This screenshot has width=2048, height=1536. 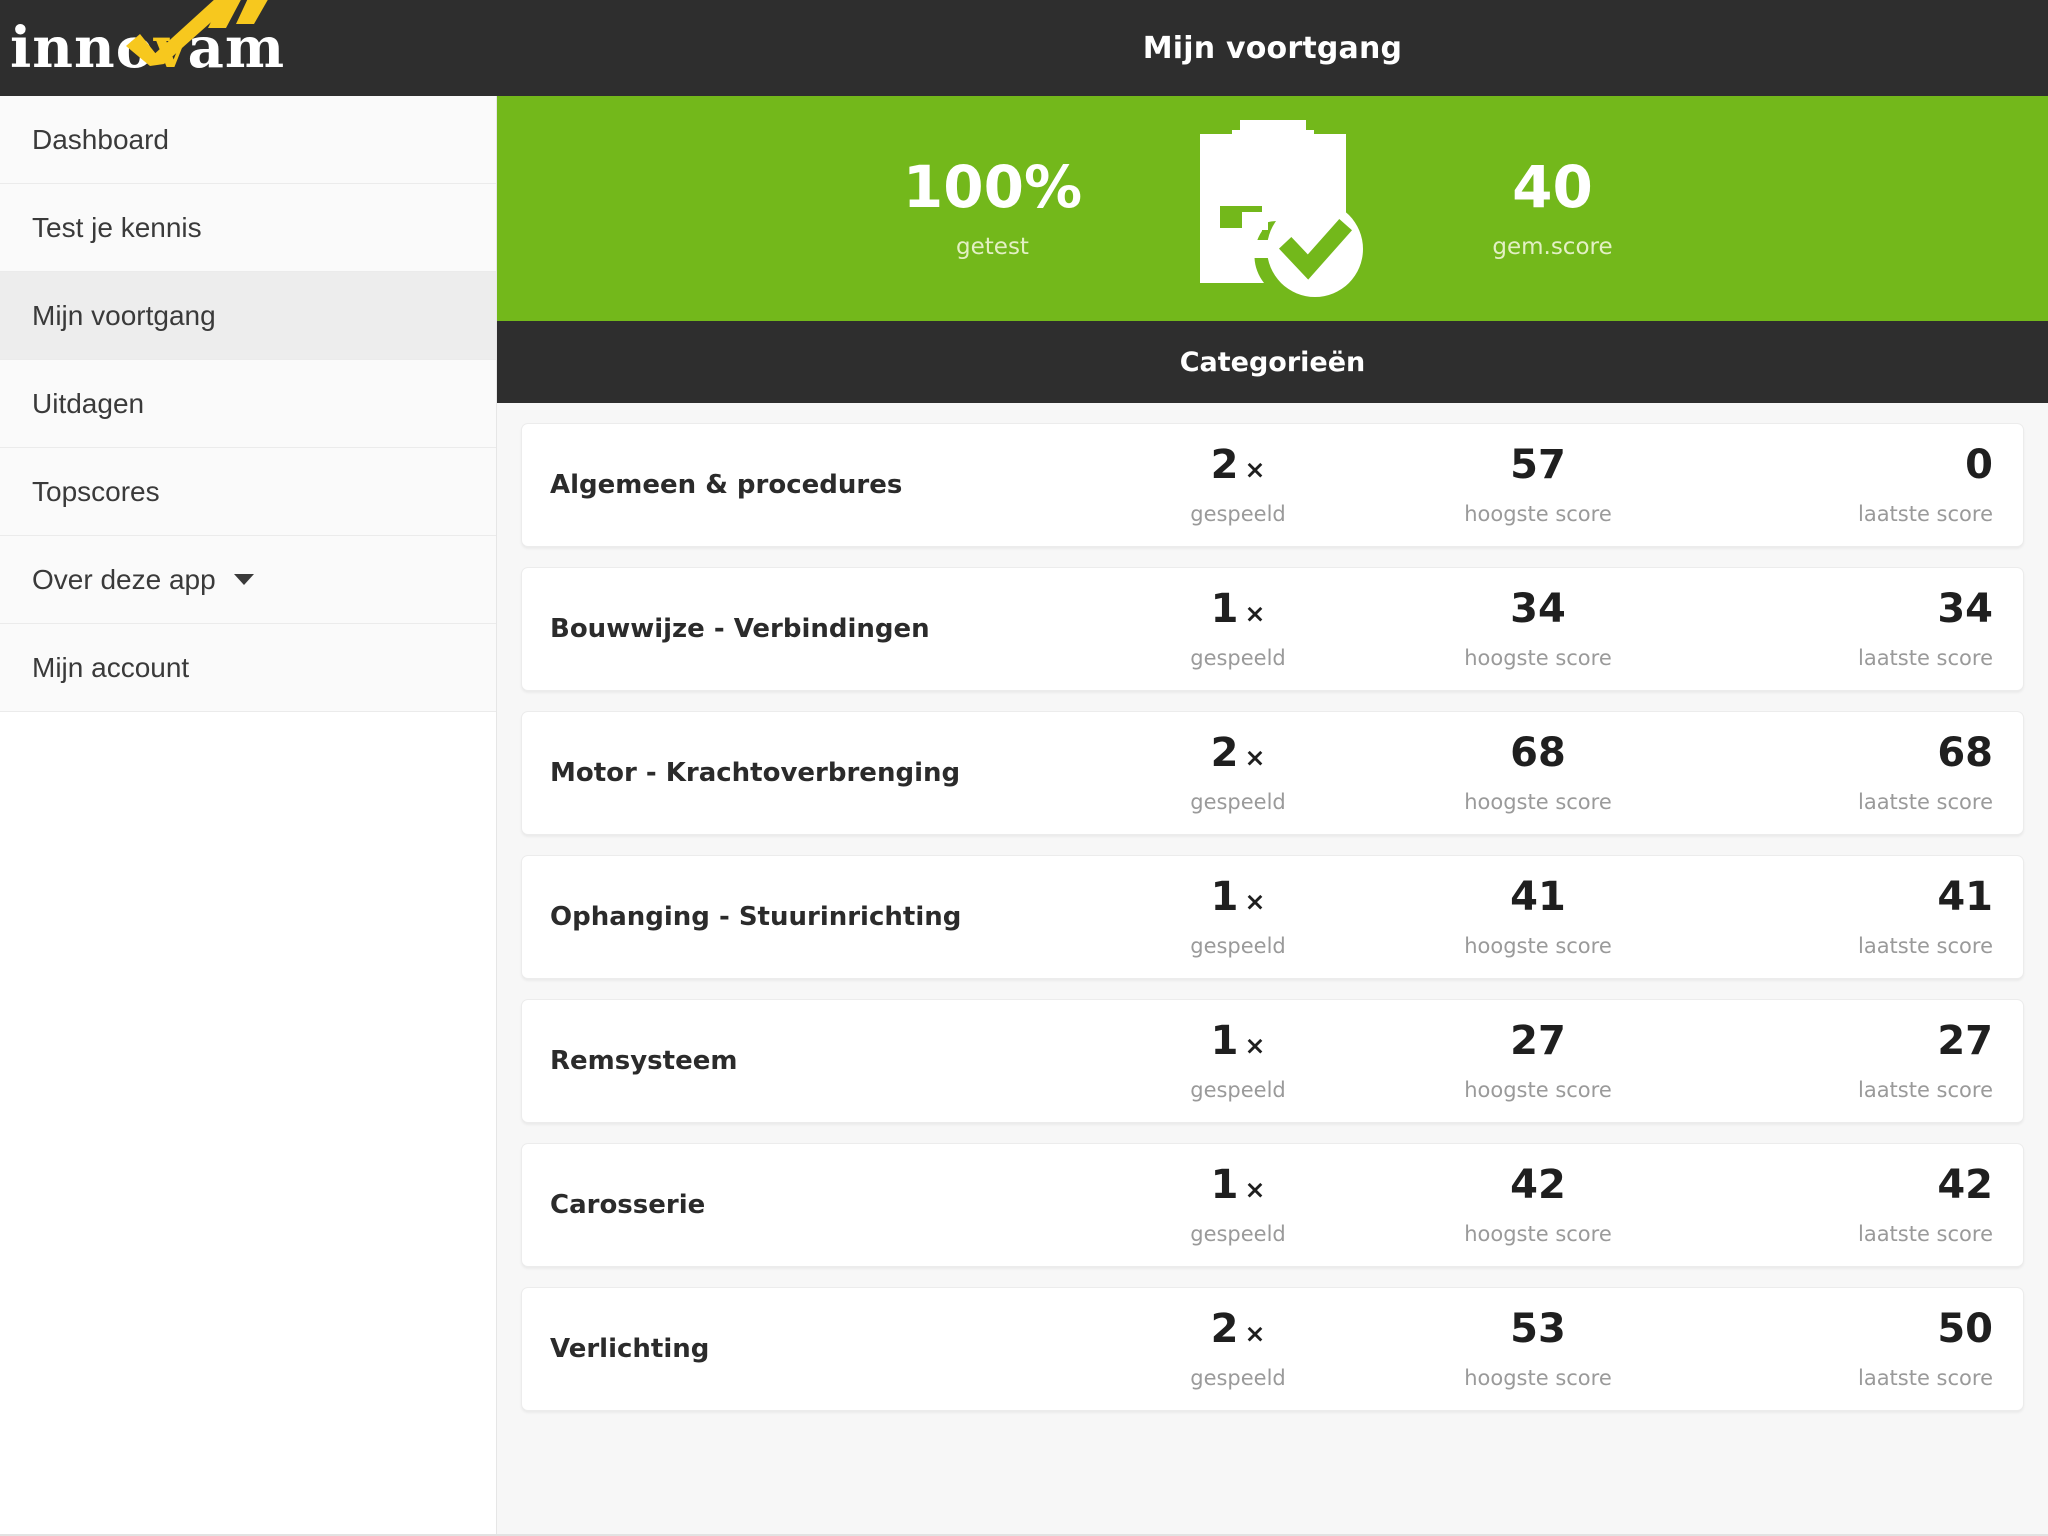 What do you see at coordinates (1848, 485) in the screenshot?
I see `category-last: 0 laatste score` at bounding box center [1848, 485].